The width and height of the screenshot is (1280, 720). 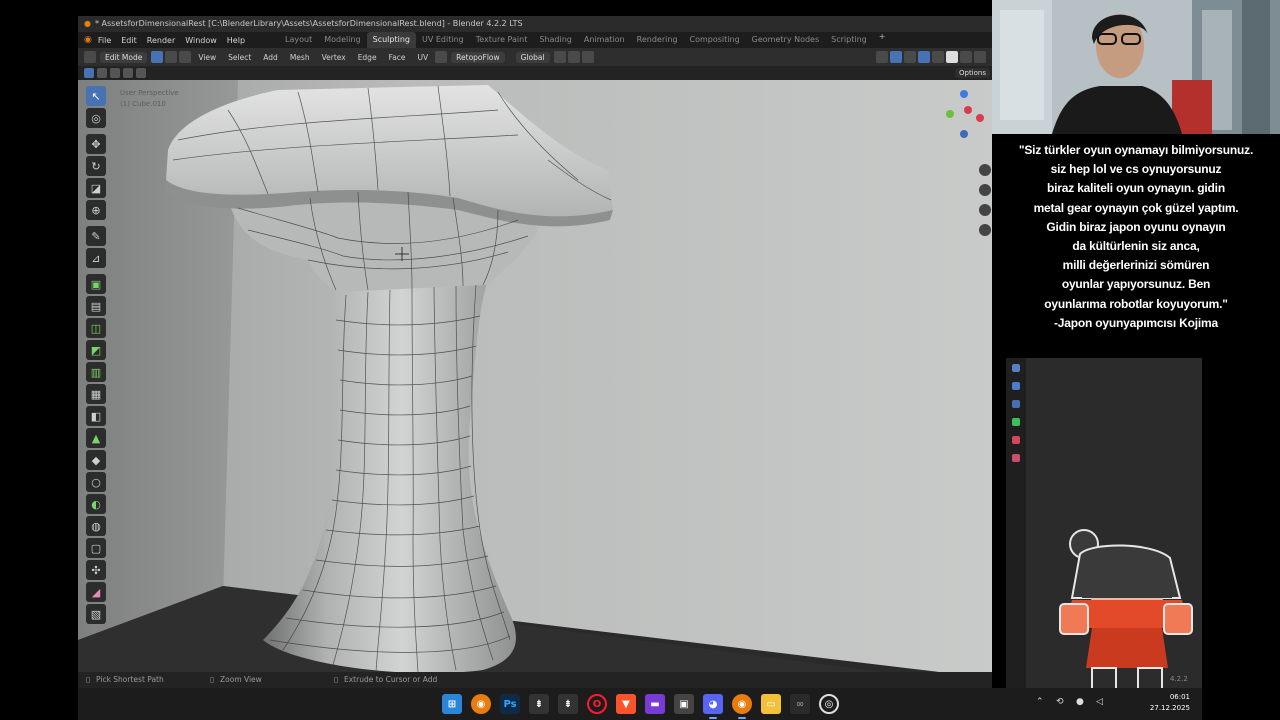 I want to click on blender-icon: ◉, so click(x=481, y=704).